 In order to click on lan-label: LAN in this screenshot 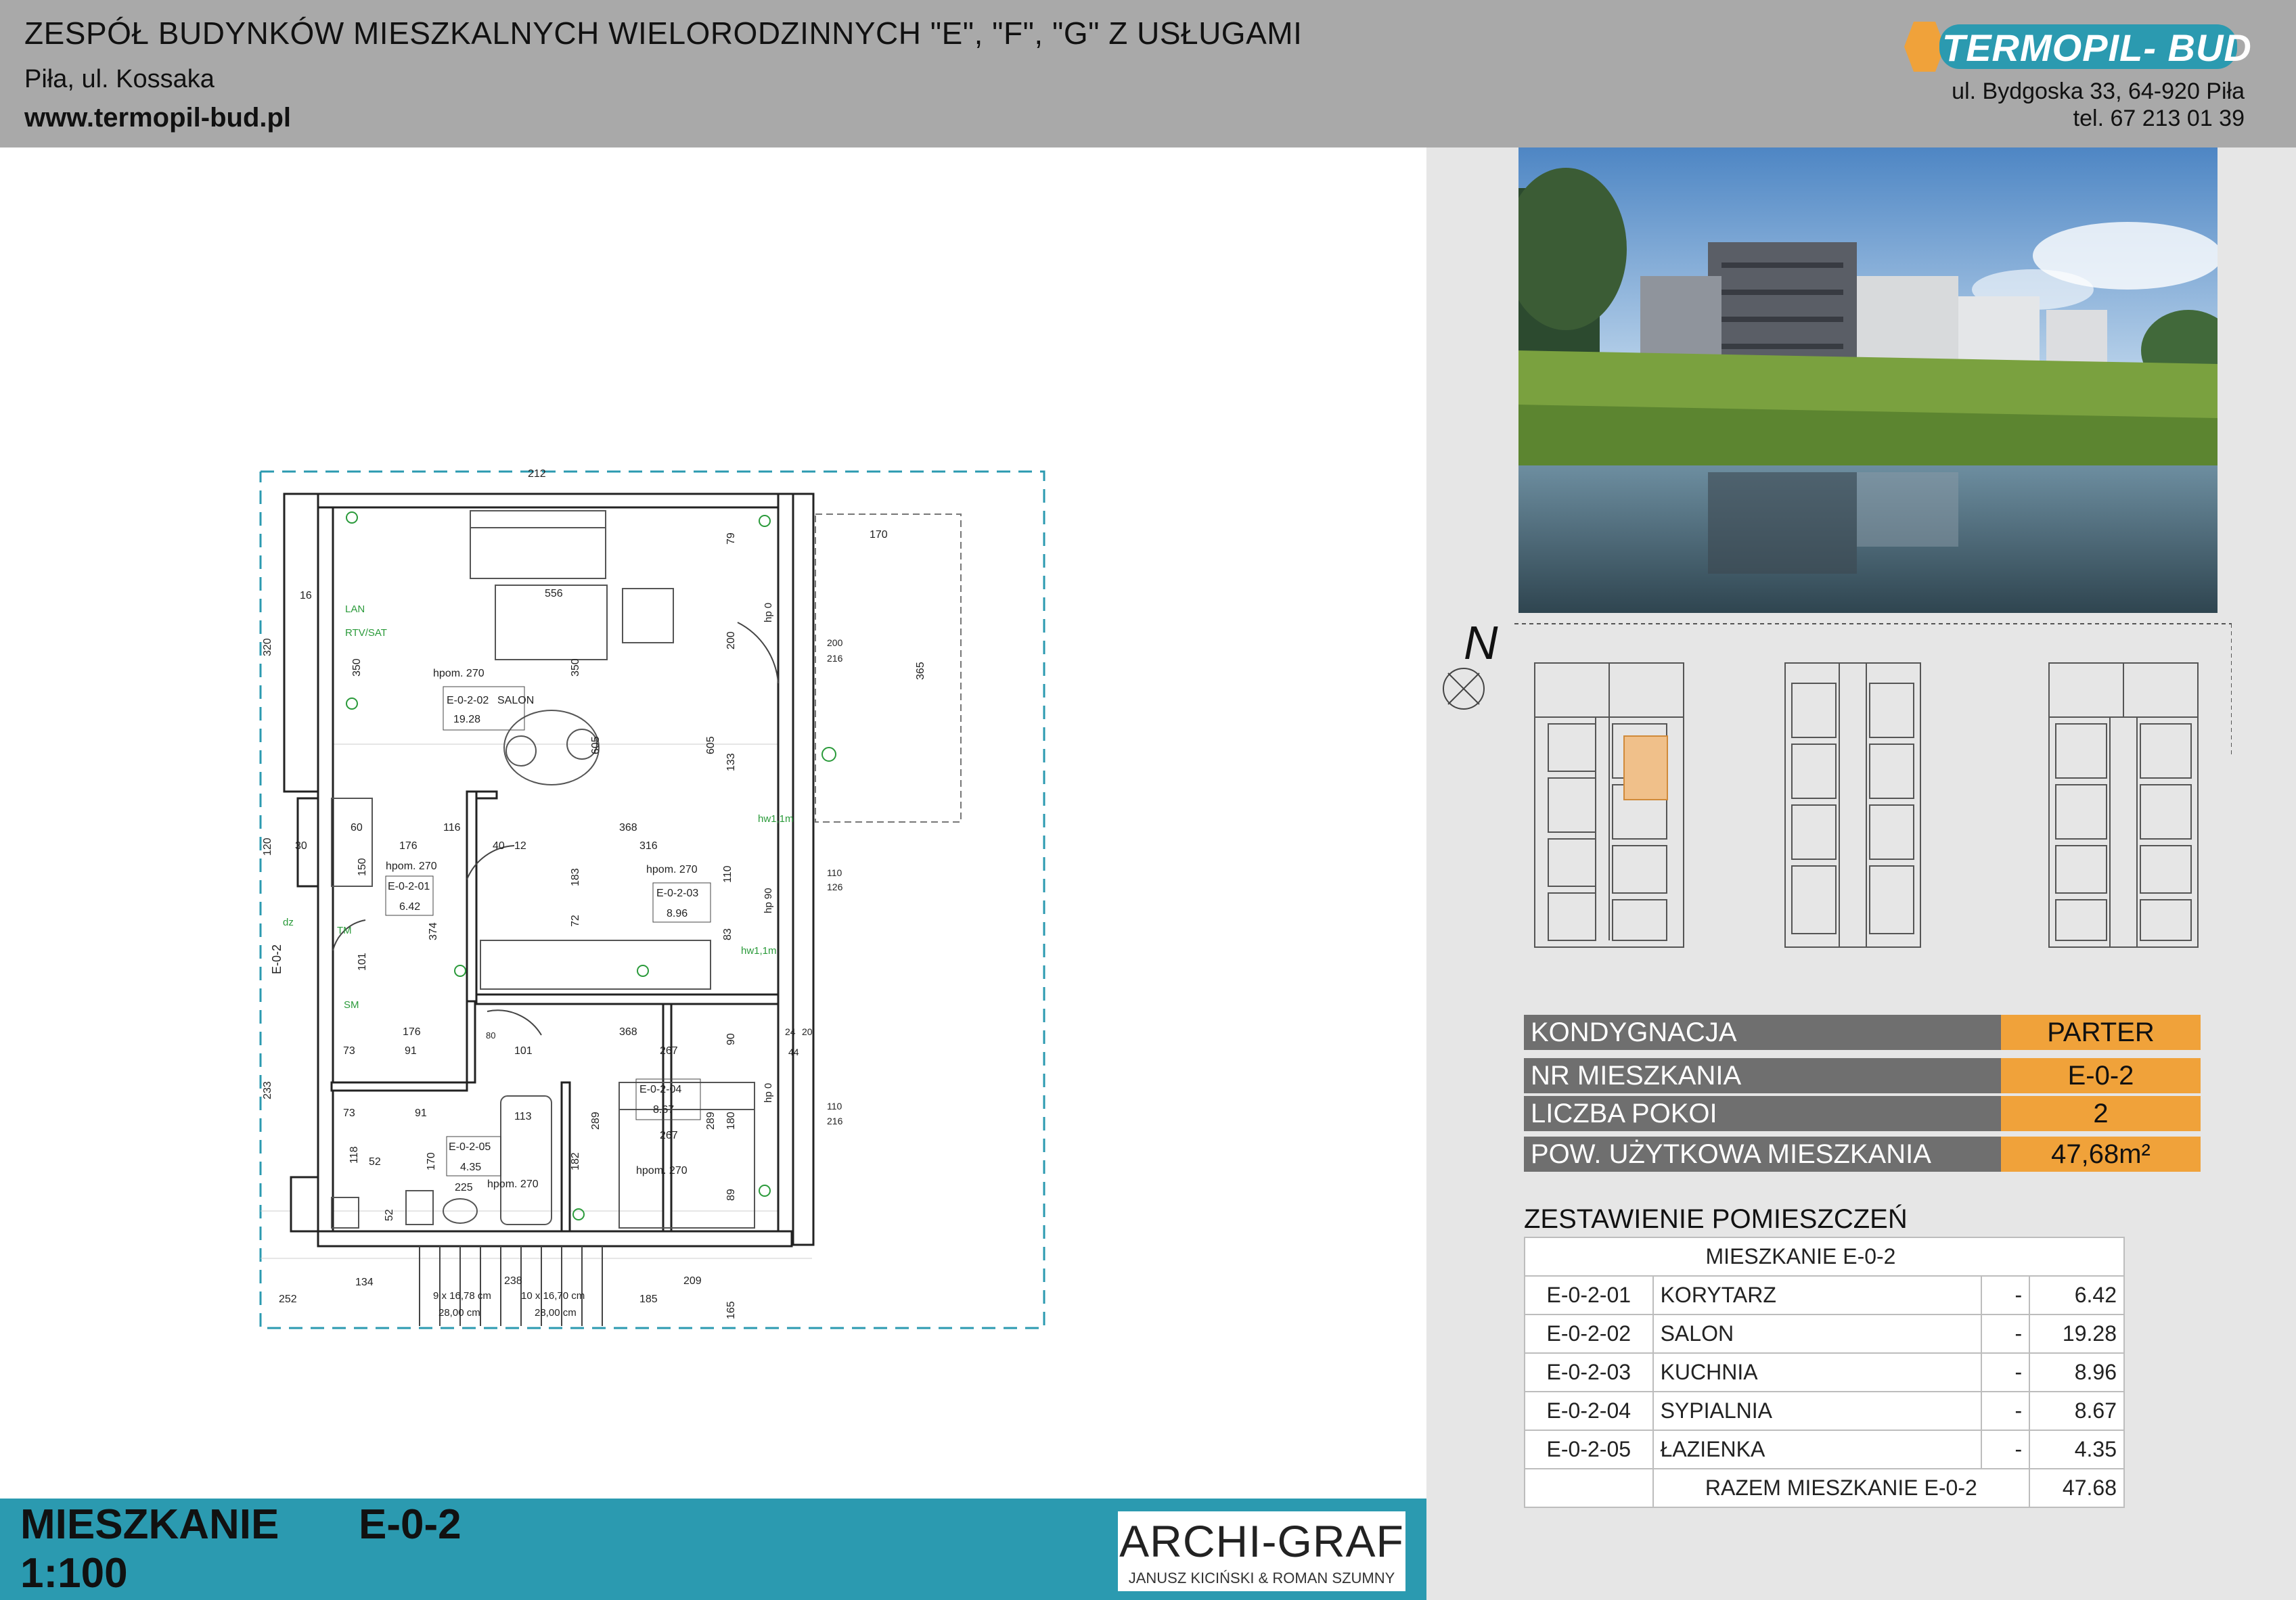, I will do `click(355, 609)`.